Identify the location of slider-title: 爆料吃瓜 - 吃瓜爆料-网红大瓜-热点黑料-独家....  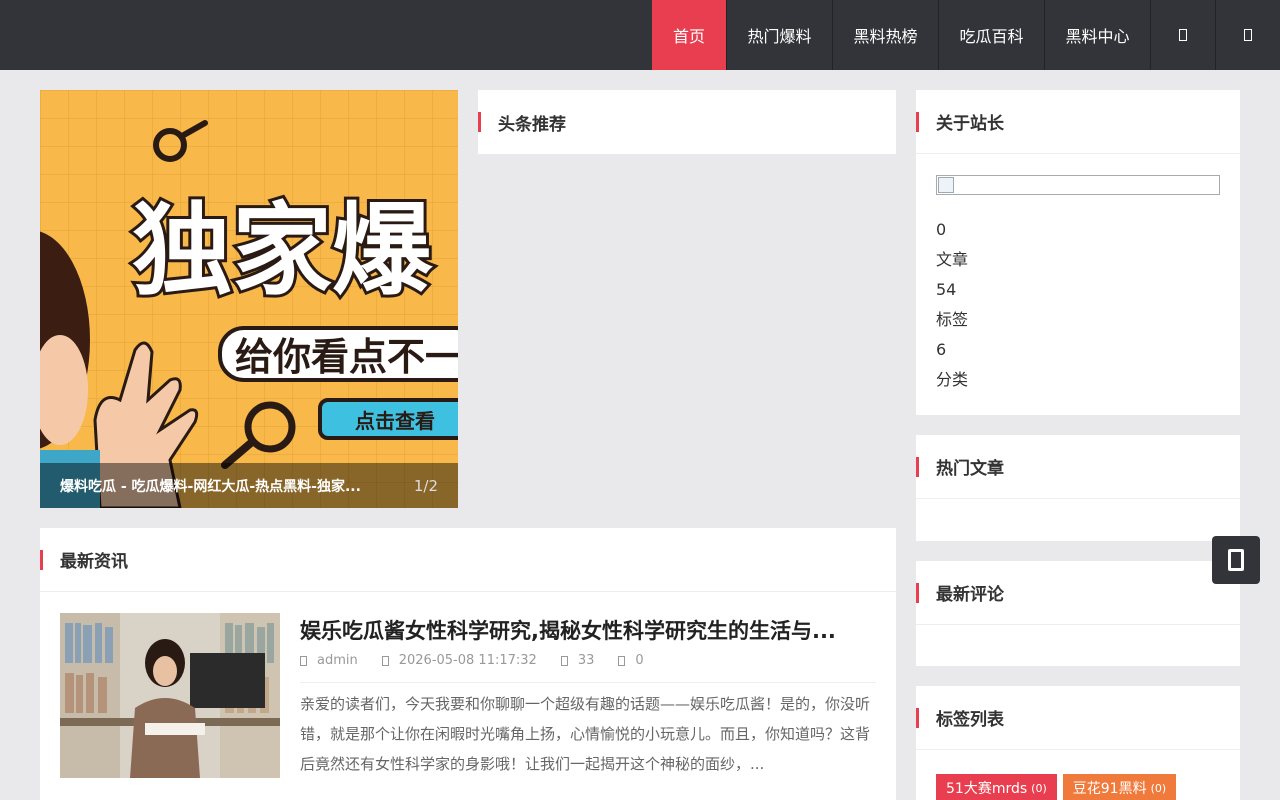
(230, 486).